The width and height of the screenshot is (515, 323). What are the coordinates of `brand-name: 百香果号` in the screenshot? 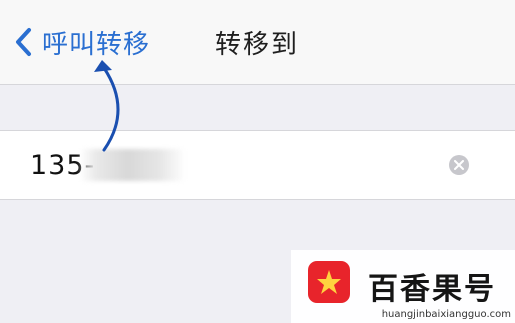 It's located at (432, 289).